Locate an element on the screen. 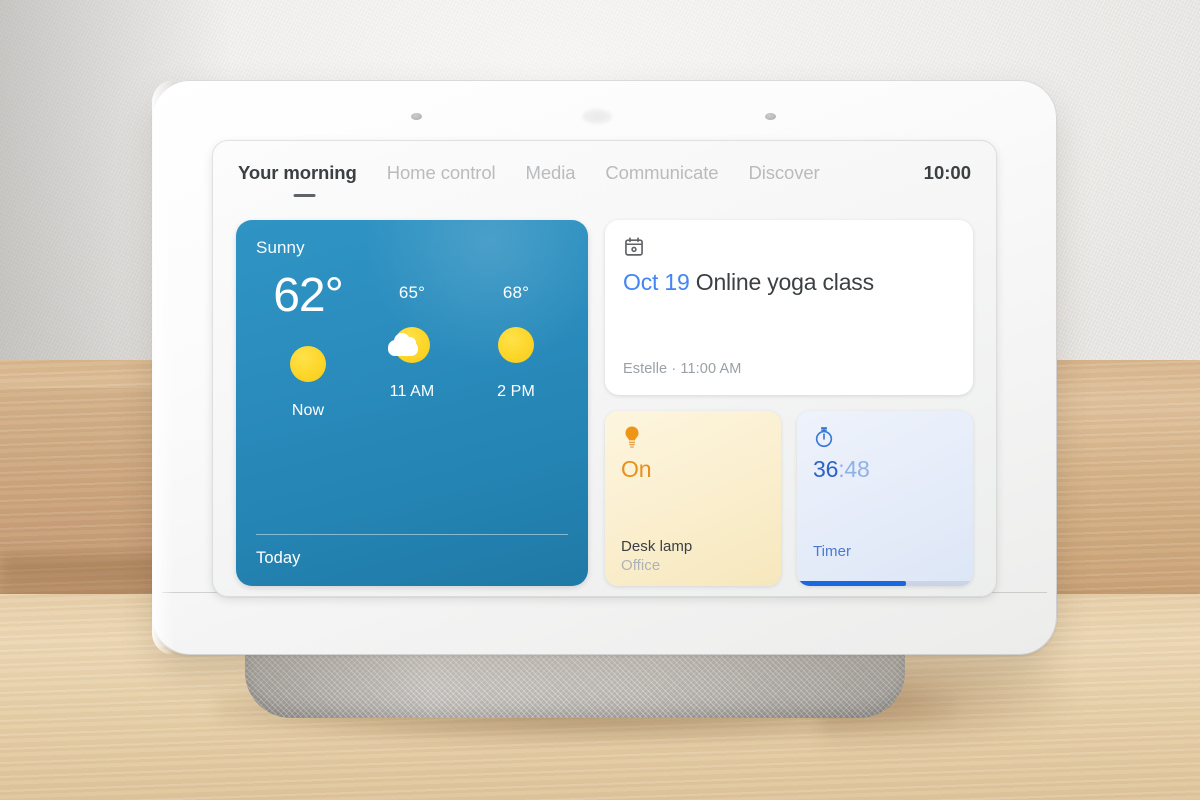  weather-label-11am: 11 AM is located at coordinates (412, 391).